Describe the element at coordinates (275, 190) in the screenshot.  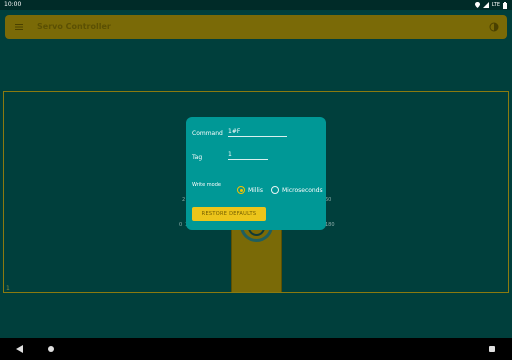
I see `radio-microseconds-indicator` at that location.